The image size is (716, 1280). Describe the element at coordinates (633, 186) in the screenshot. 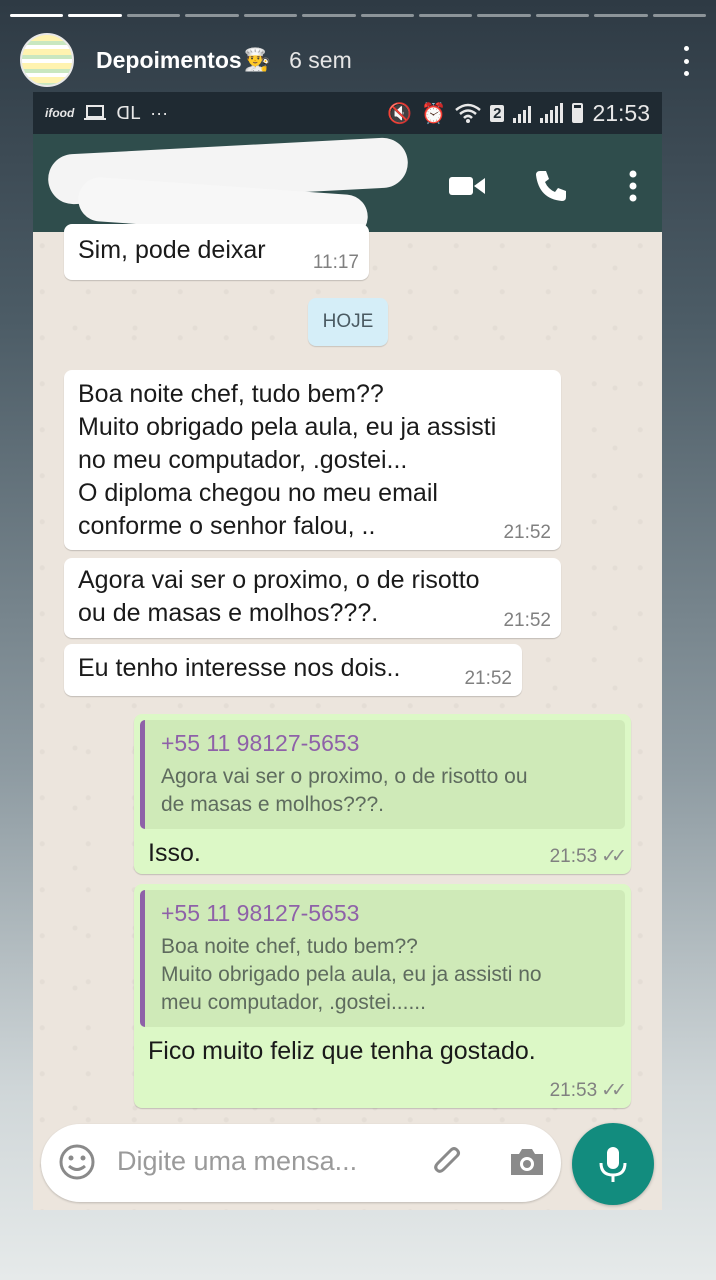

I see `more-icon` at that location.